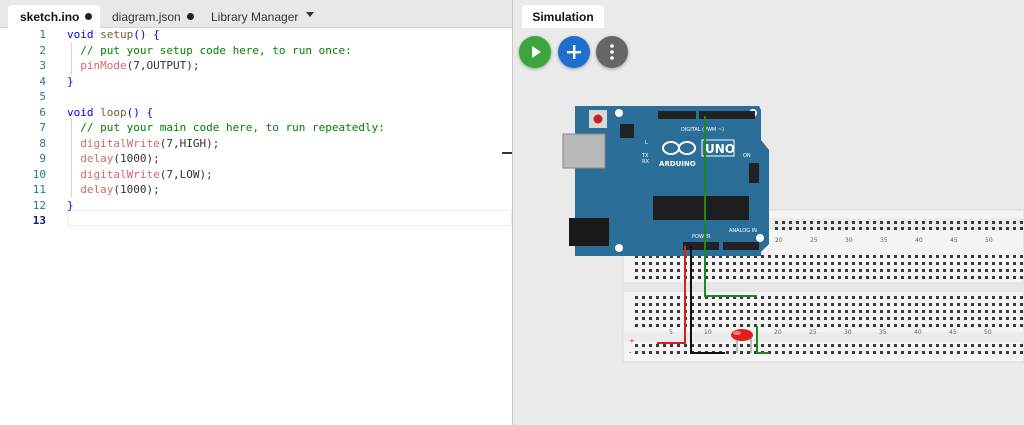  Describe the element at coordinates (507, 153) in the screenshot. I see `resize-handle` at that location.